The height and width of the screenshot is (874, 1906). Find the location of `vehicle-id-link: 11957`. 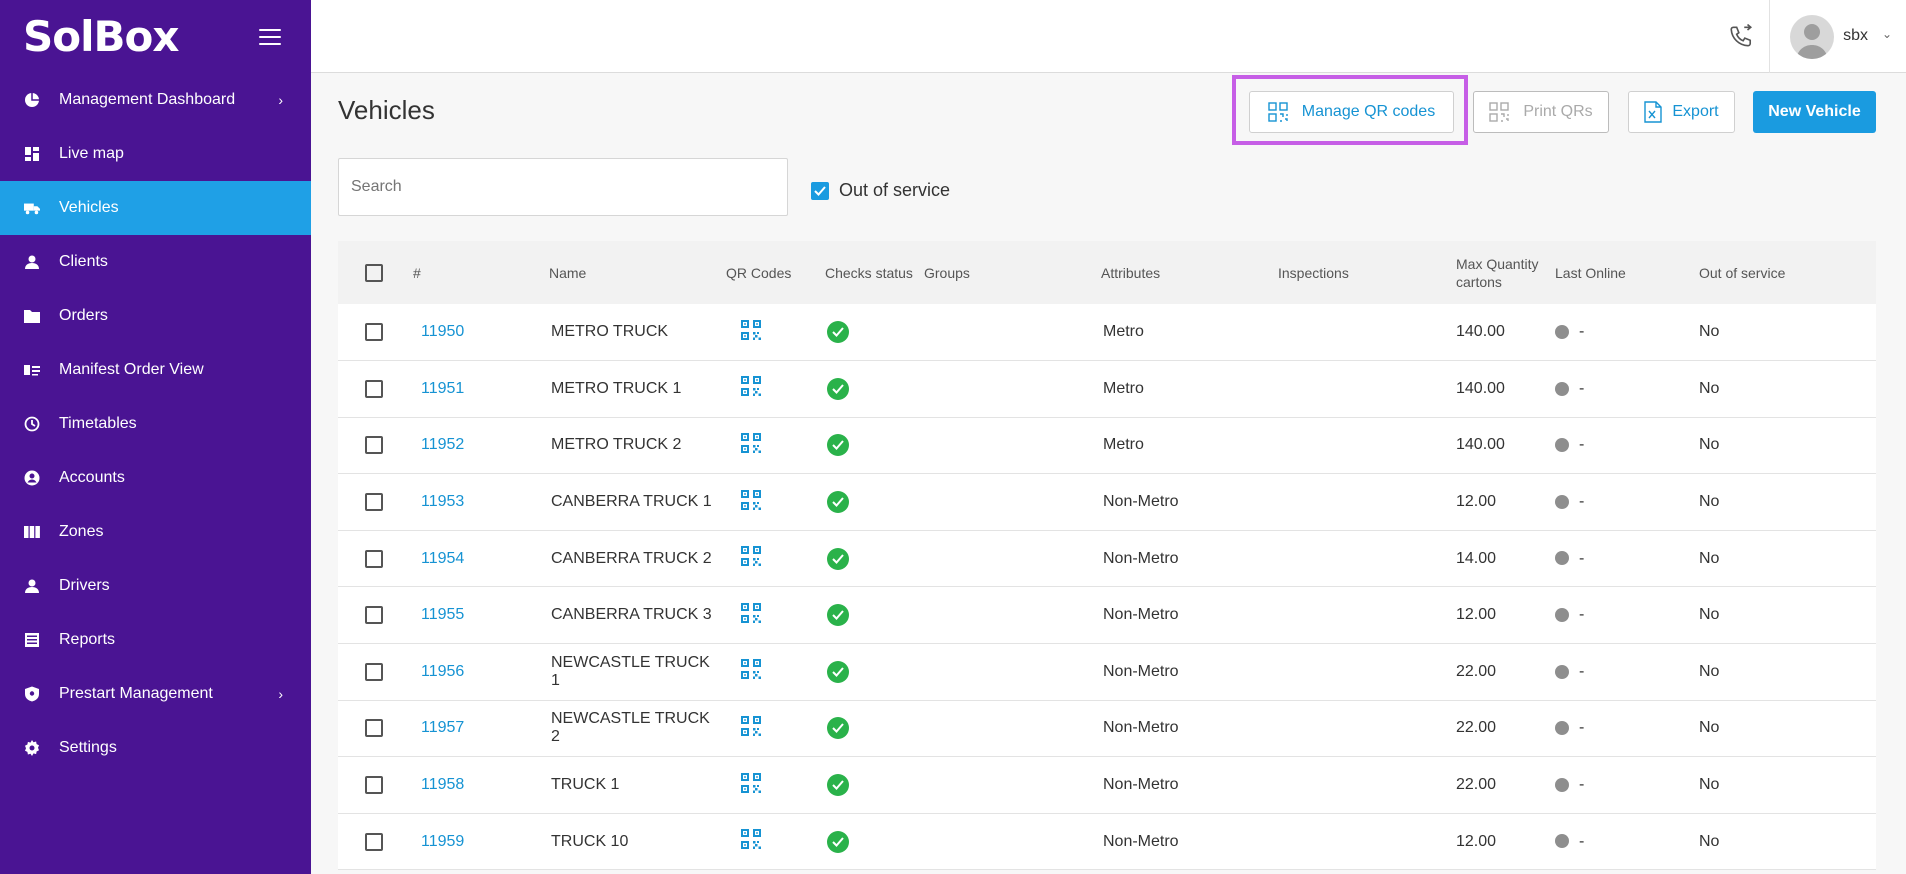

vehicle-id-link: 11957 is located at coordinates (442, 727).